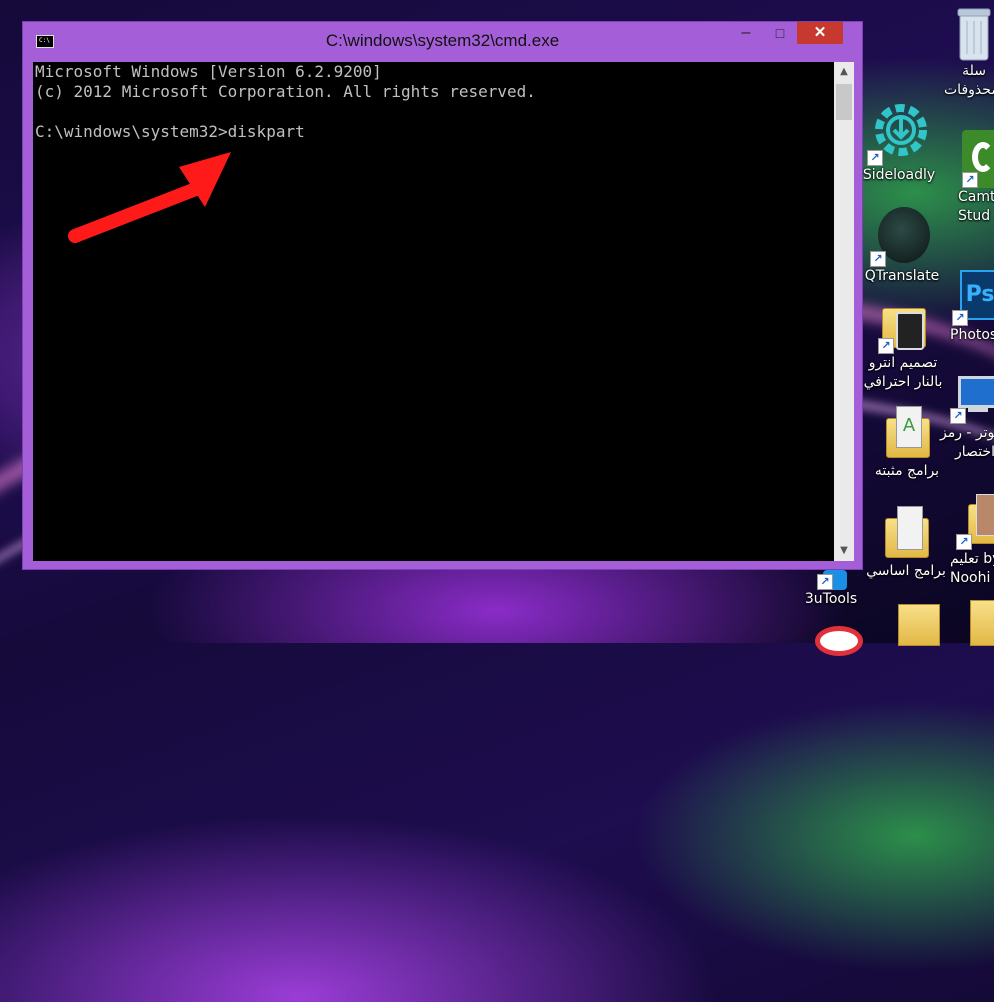 Image resolution: width=994 pixels, height=1002 pixels. Describe the element at coordinates (903, 363) in the screenshot. I see `intro-design-label: تصميم انترو` at that location.